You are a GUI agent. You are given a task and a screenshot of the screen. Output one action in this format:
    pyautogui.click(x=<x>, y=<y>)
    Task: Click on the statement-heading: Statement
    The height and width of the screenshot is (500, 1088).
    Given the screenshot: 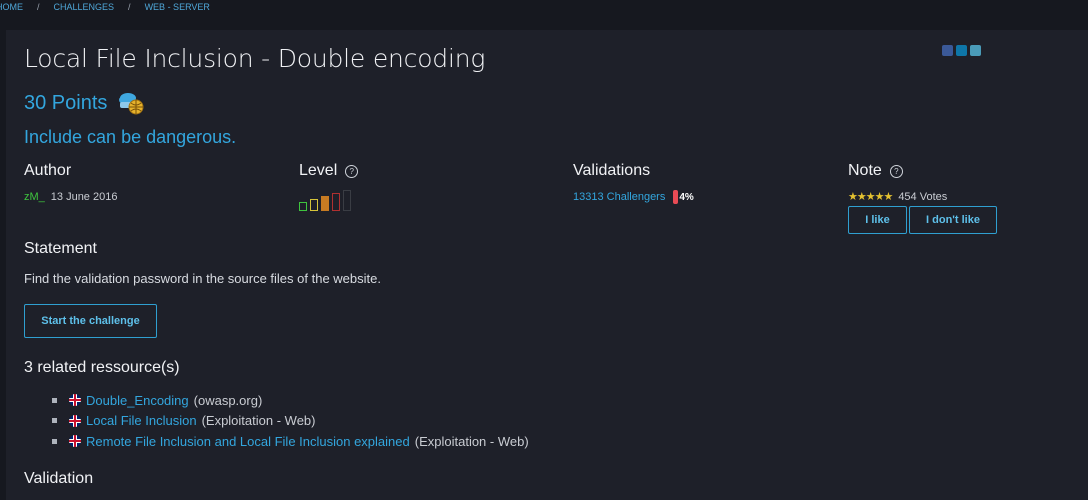 What is the action you would take?
    pyautogui.click(x=60, y=248)
    